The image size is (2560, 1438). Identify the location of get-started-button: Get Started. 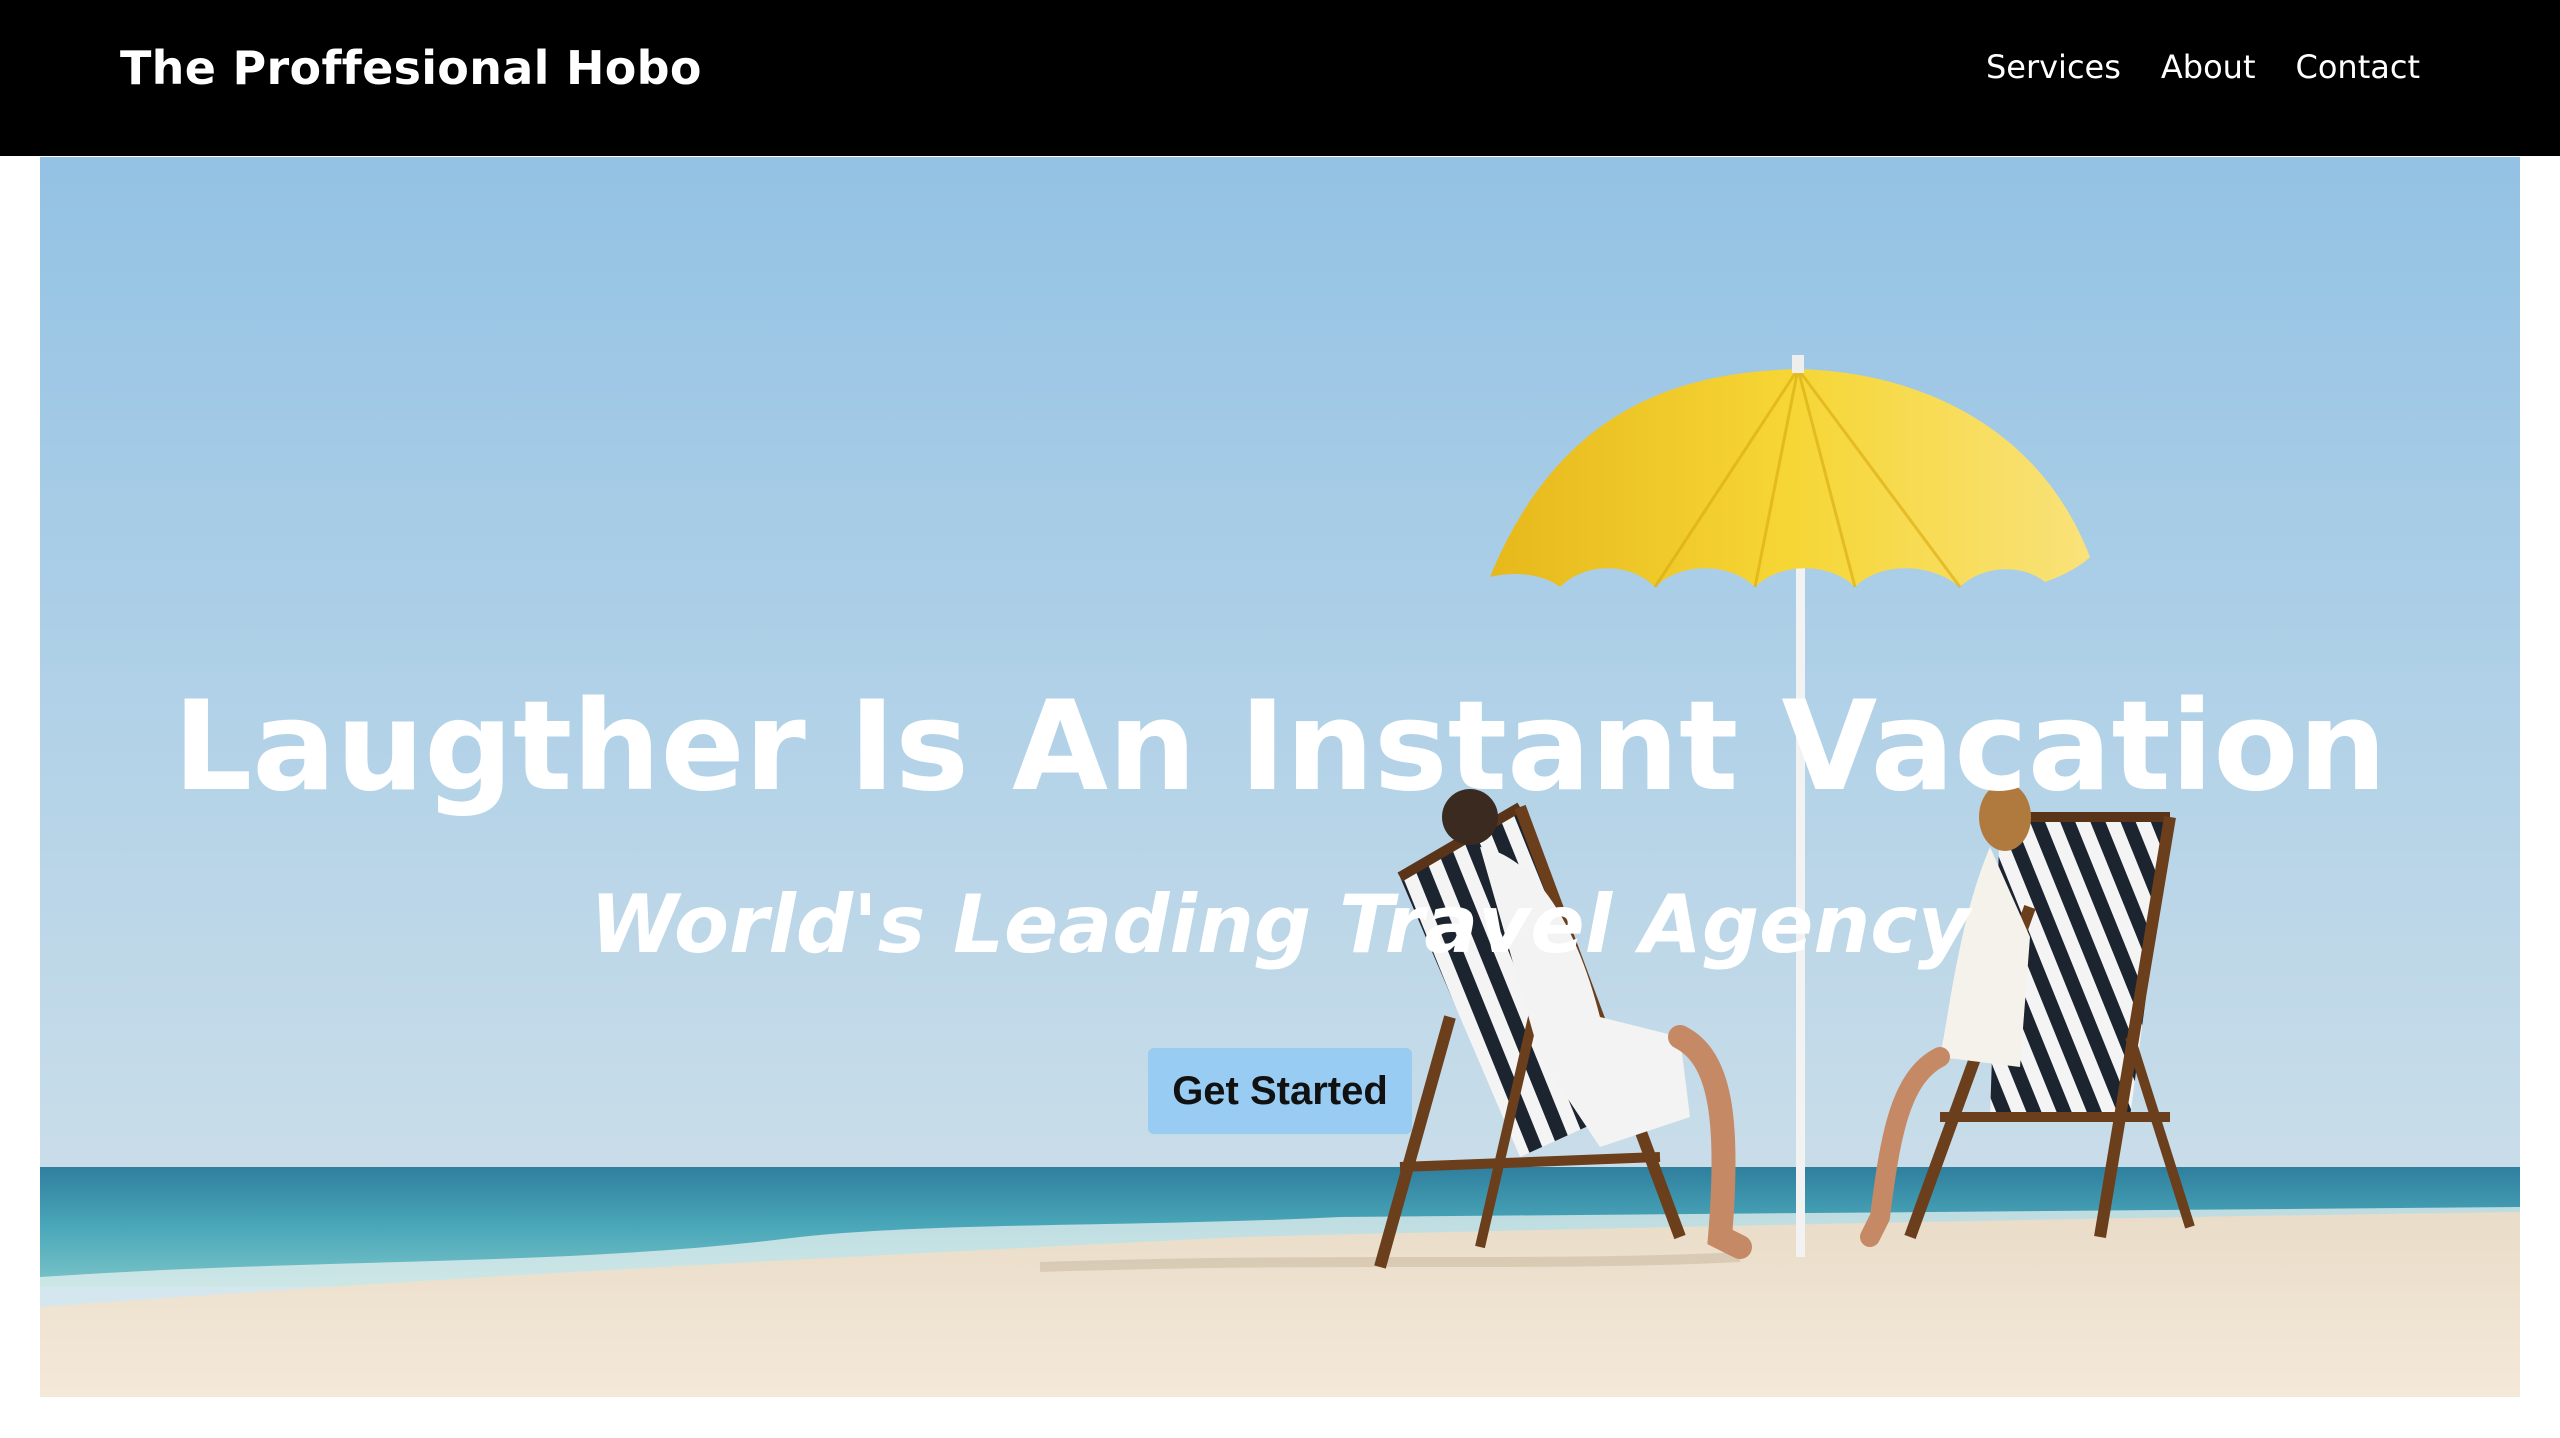
(1280, 1091).